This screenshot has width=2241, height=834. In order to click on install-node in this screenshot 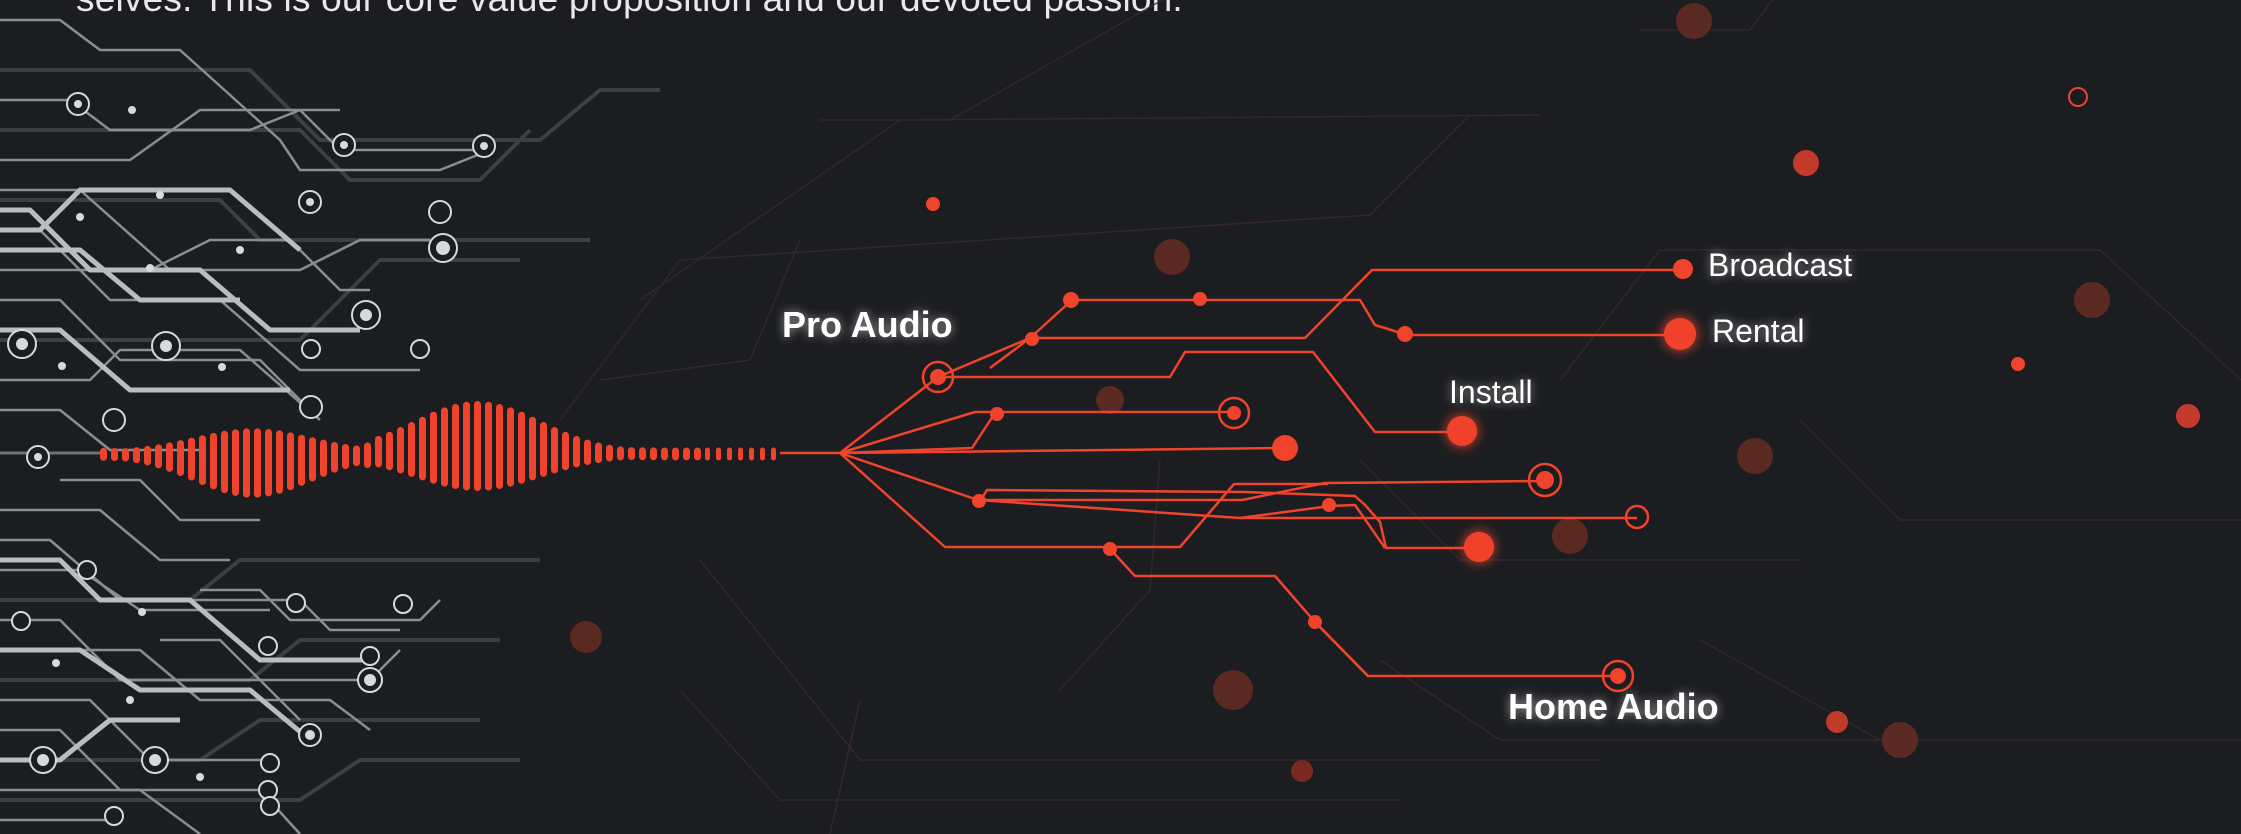, I will do `click(1462, 431)`.